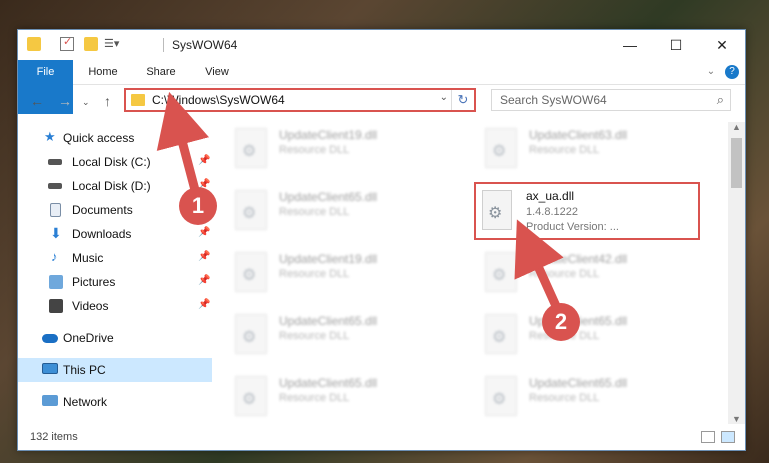 Image resolution: width=769 pixels, height=463 pixels. I want to click on annotation-badge-1: 1, so click(198, 206).